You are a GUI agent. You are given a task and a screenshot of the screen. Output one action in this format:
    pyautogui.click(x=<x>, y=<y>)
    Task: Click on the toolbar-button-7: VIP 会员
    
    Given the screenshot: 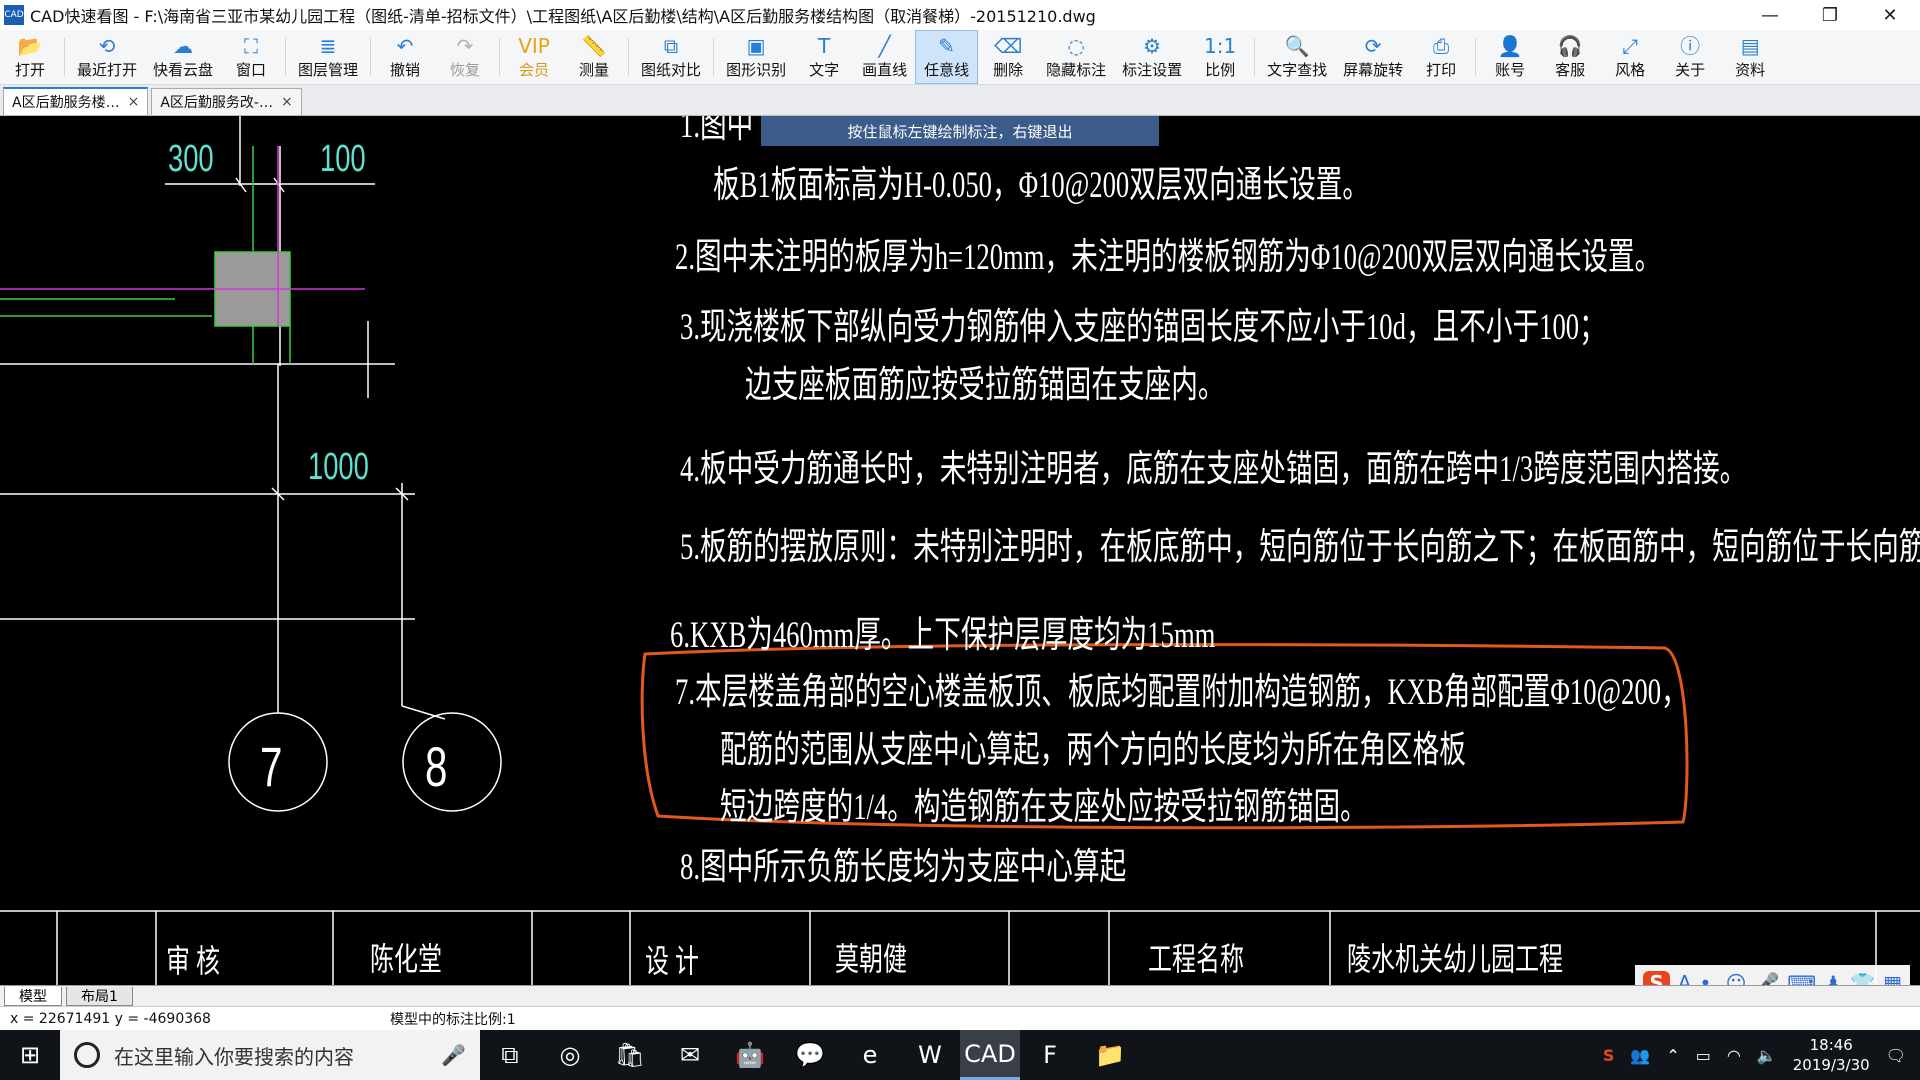 What is the action you would take?
    pyautogui.click(x=534, y=57)
    